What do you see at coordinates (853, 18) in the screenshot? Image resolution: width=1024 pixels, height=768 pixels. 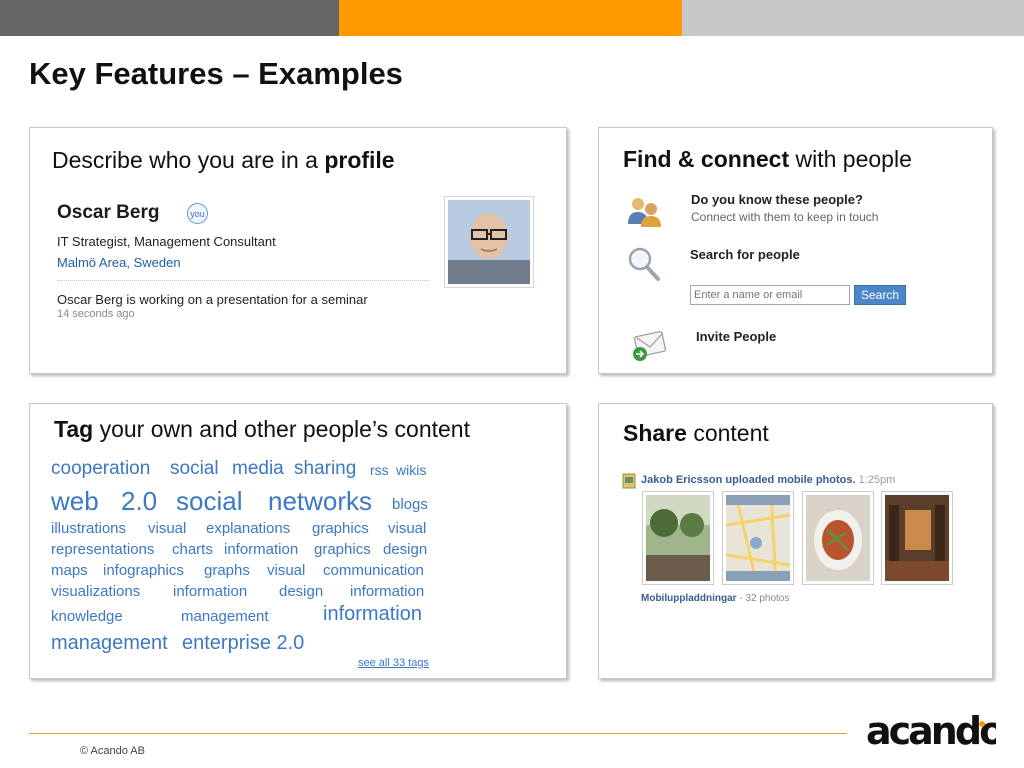 I see `top-bar-light` at bounding box center [853, 18].